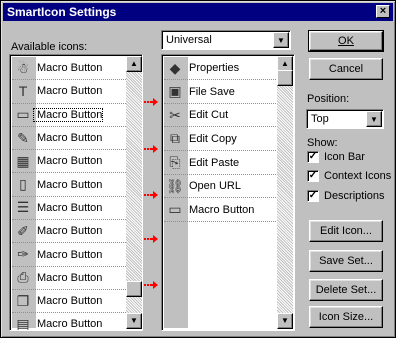  What do you see at coordinates (23, 300) in the screenshot?
I see `macro-copies-icon: ❐` at bounding box center [23, 300].